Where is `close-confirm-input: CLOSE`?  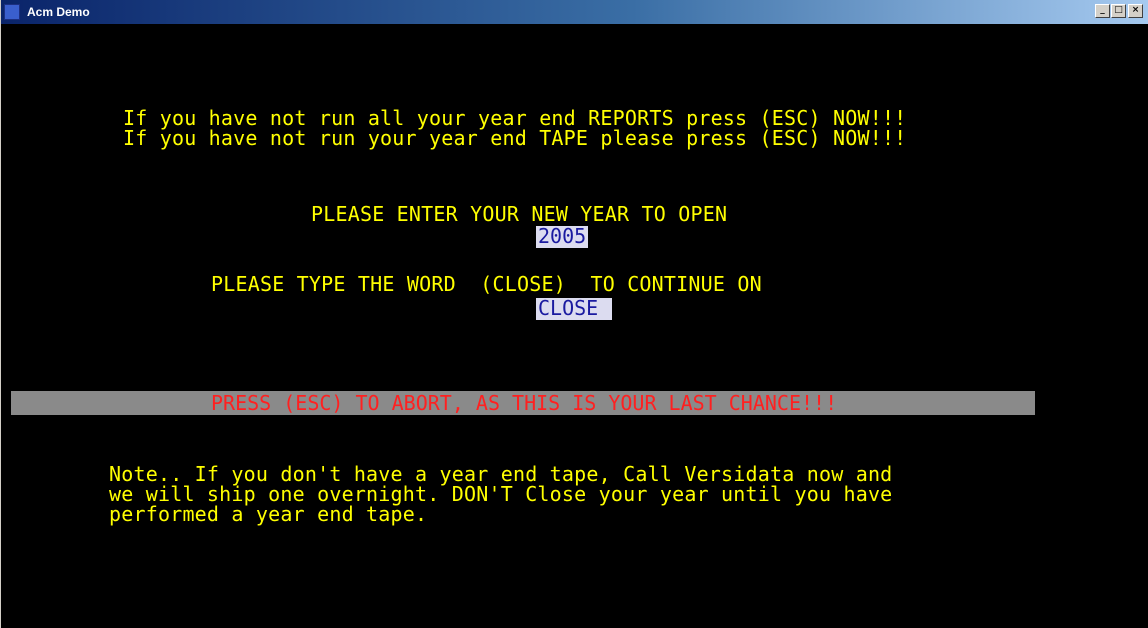
close-confirm-input: CLOSE is located at coordinates (574, 309).